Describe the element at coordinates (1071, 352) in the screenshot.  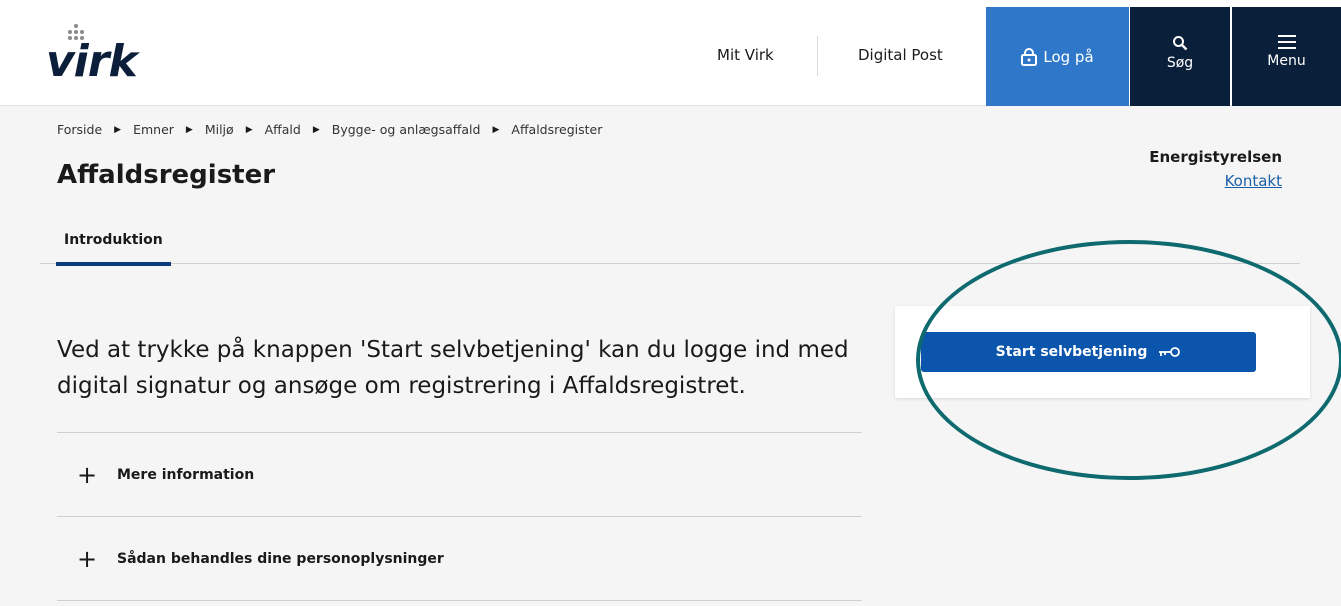
I see `start-button-label: Start selvbetjening` at that location.